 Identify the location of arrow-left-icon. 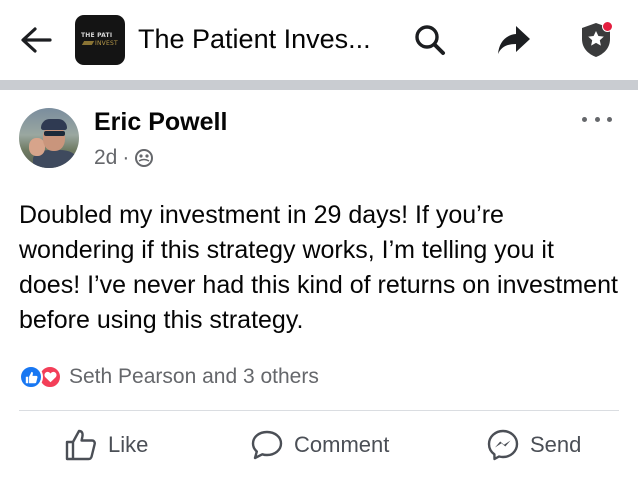
(36, 40).